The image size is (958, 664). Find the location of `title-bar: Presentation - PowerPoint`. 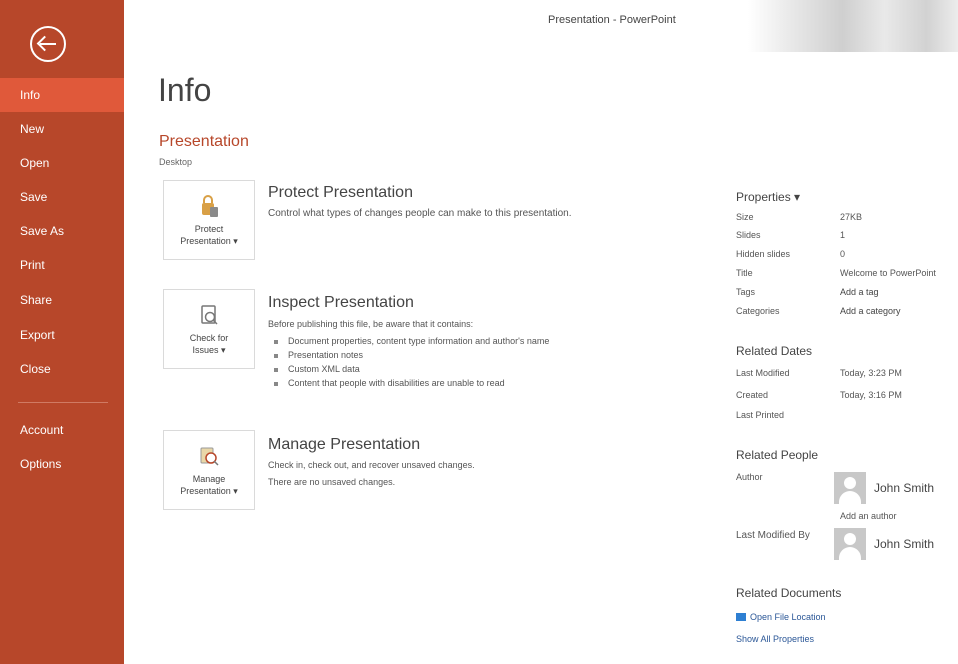

title-bar: Presentation - PowerPoint is located at coordinates (541, 26).